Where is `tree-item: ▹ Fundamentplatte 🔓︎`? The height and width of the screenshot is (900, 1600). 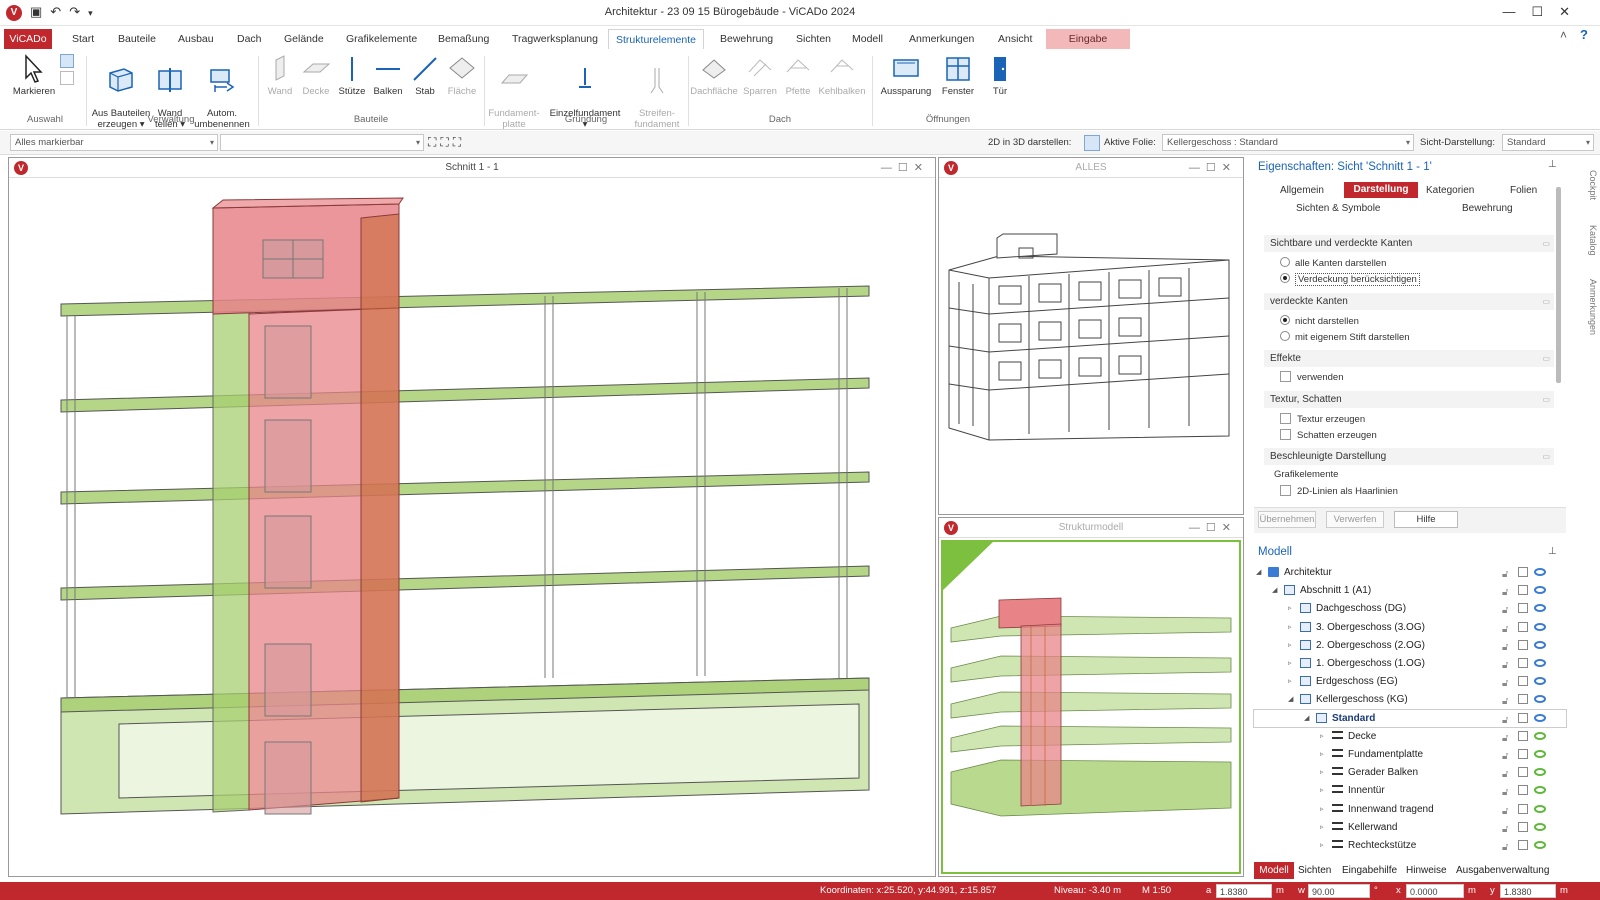
tree-item: ▹ Fundamentplatte 🔓︎ is located at coordinates (1410, 754).